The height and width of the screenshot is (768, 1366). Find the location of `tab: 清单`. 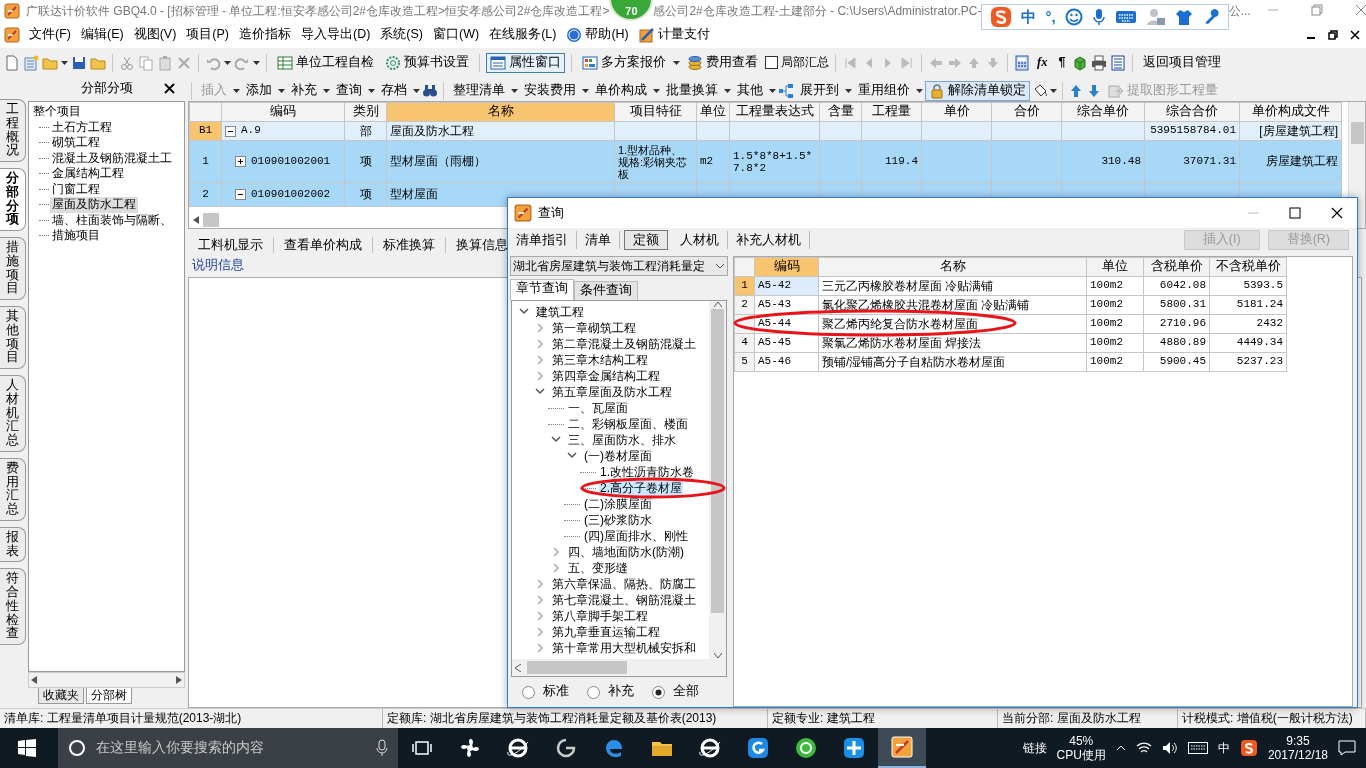

tab: 清单 is located at coordinates (598, 240).